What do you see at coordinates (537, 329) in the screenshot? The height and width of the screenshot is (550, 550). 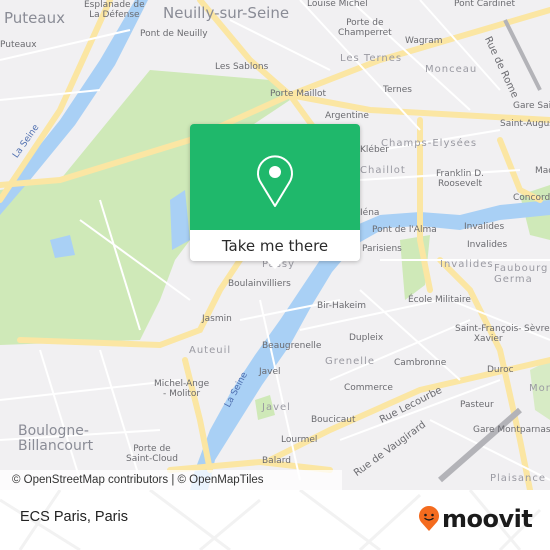 I see `map-label-sevres: Sèvres` at bounding box center [537, 329].